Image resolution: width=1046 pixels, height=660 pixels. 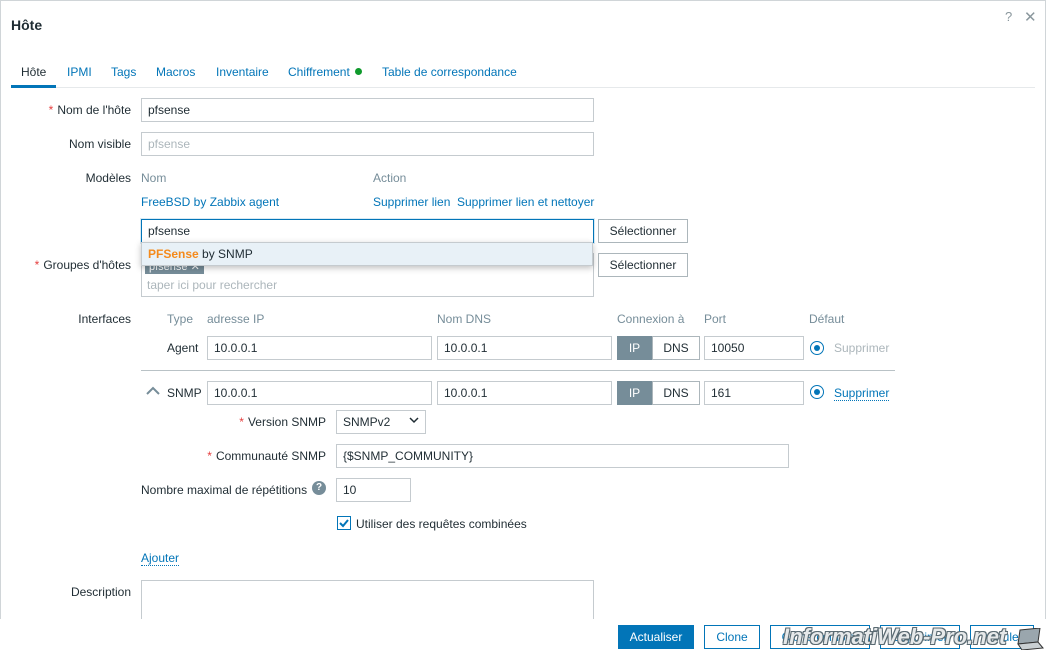 What do you see at coordinates (82, 265) in the screenshot?
I see `host-groups-label: * Groupes d'hôtes` at bounding box center [82, 265].